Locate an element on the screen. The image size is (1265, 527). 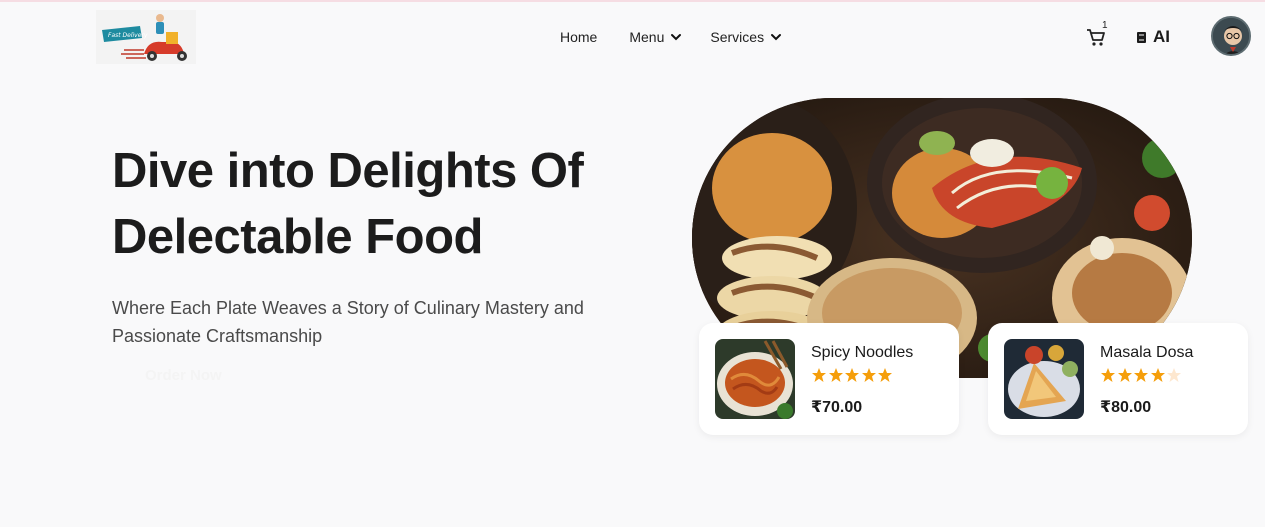
food-name: Masala Dosa is located at coordinates (1147, 352).